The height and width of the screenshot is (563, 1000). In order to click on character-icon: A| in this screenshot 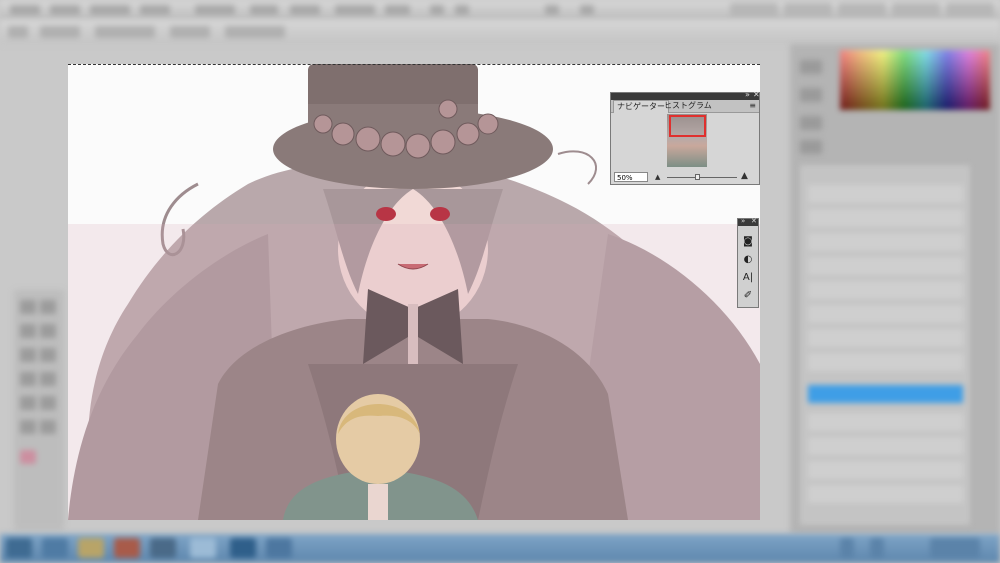, I will do `click(748, 278)`.